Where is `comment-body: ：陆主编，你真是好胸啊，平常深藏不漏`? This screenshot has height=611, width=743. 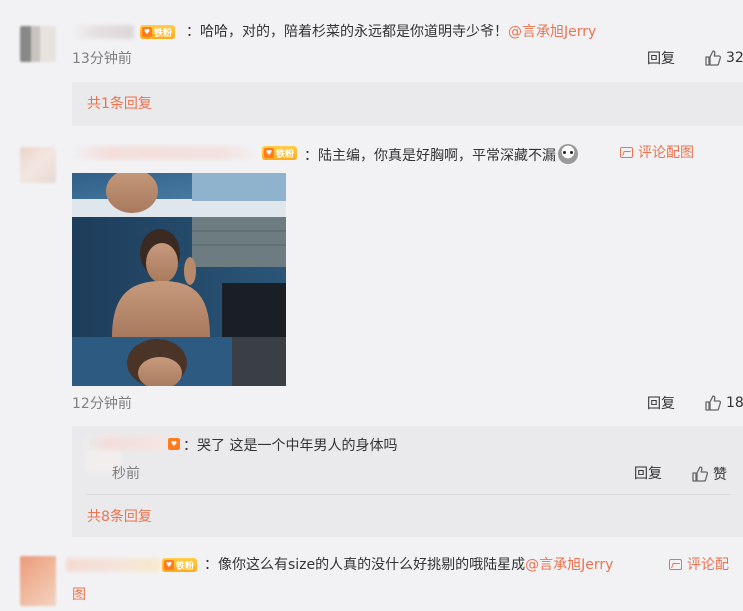
comment-body: ：陆主编，你真是好胸啊，平常深藏不漏 is located at coordinates (441, 154).